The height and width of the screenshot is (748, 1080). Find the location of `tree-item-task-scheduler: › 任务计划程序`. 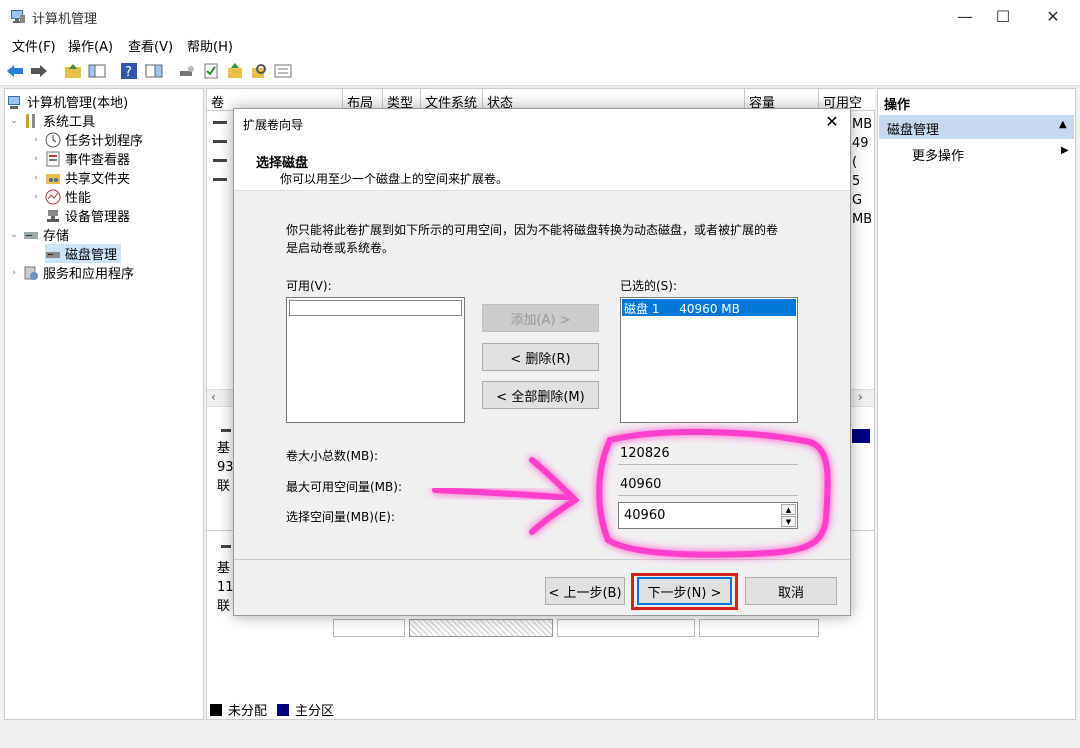

tree-item-task-scheduler: › 任务计划程序 is located at coordinates (87, 139).